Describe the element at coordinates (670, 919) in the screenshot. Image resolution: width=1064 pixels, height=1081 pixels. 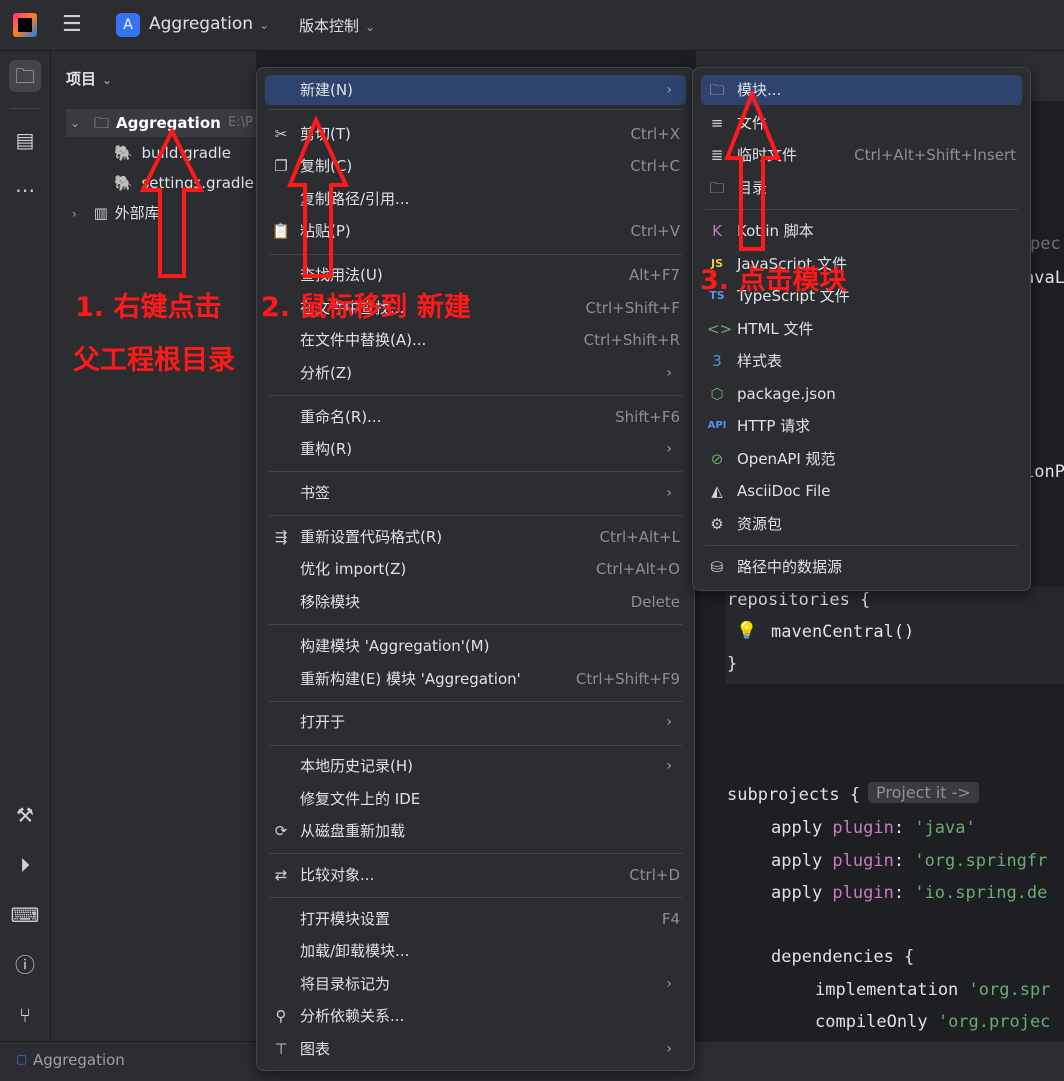
I see `menu-shortcut: F4` at that location.